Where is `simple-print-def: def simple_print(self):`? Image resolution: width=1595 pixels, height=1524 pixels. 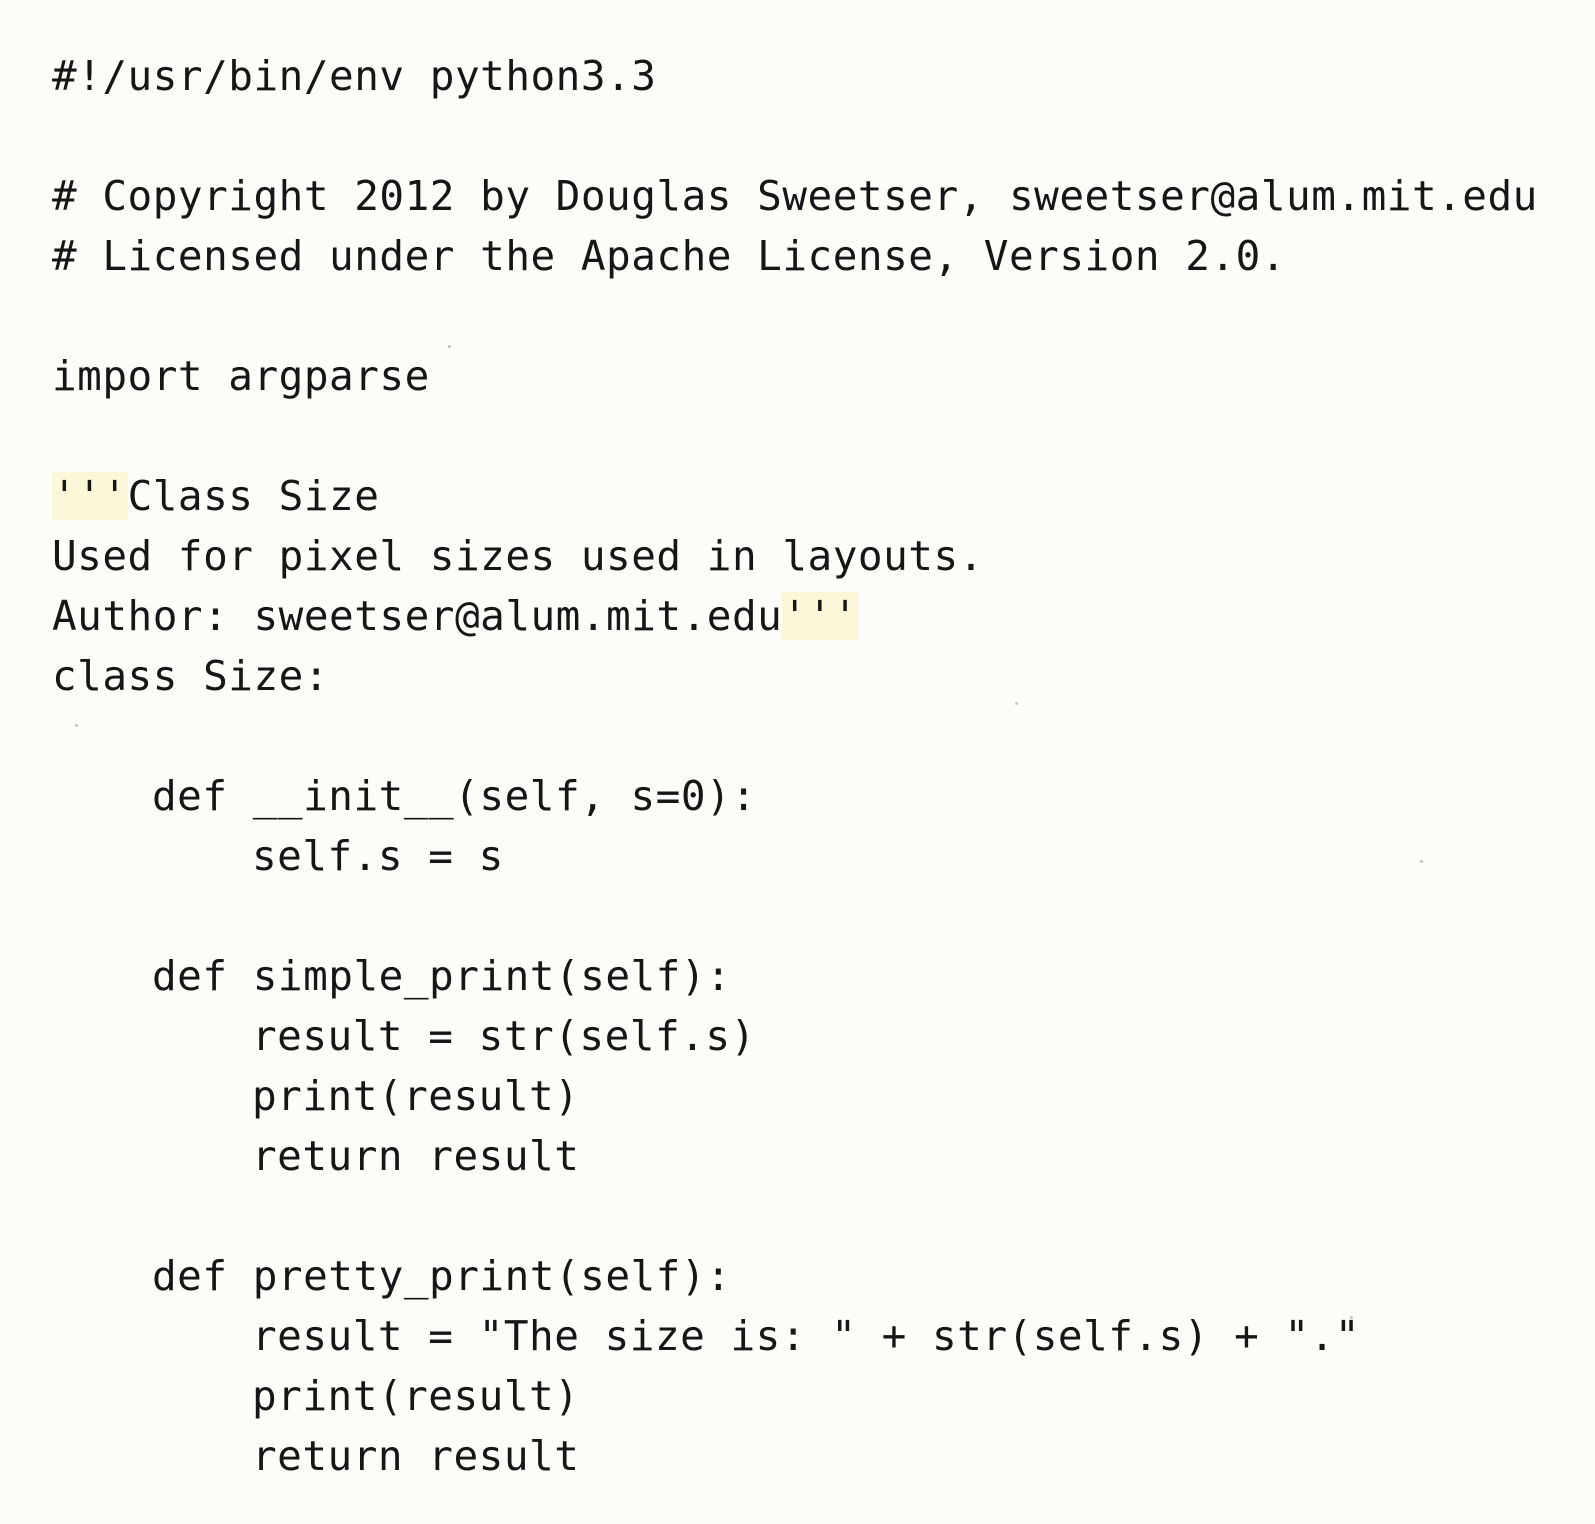
simple-print-def: def simple_print(self): is located at coordinates (442, 976).